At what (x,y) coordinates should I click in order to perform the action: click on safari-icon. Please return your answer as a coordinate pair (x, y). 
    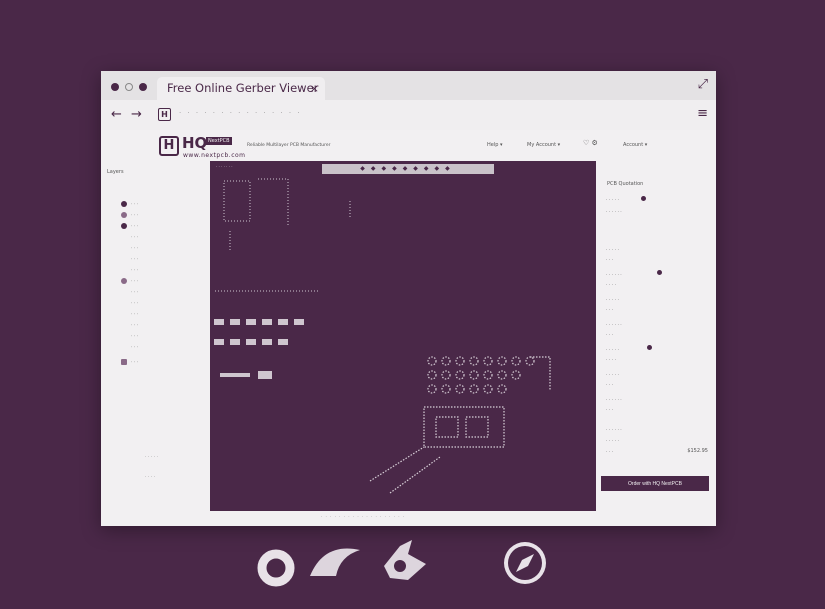
    Looking at the image, I should click on (525, 563).